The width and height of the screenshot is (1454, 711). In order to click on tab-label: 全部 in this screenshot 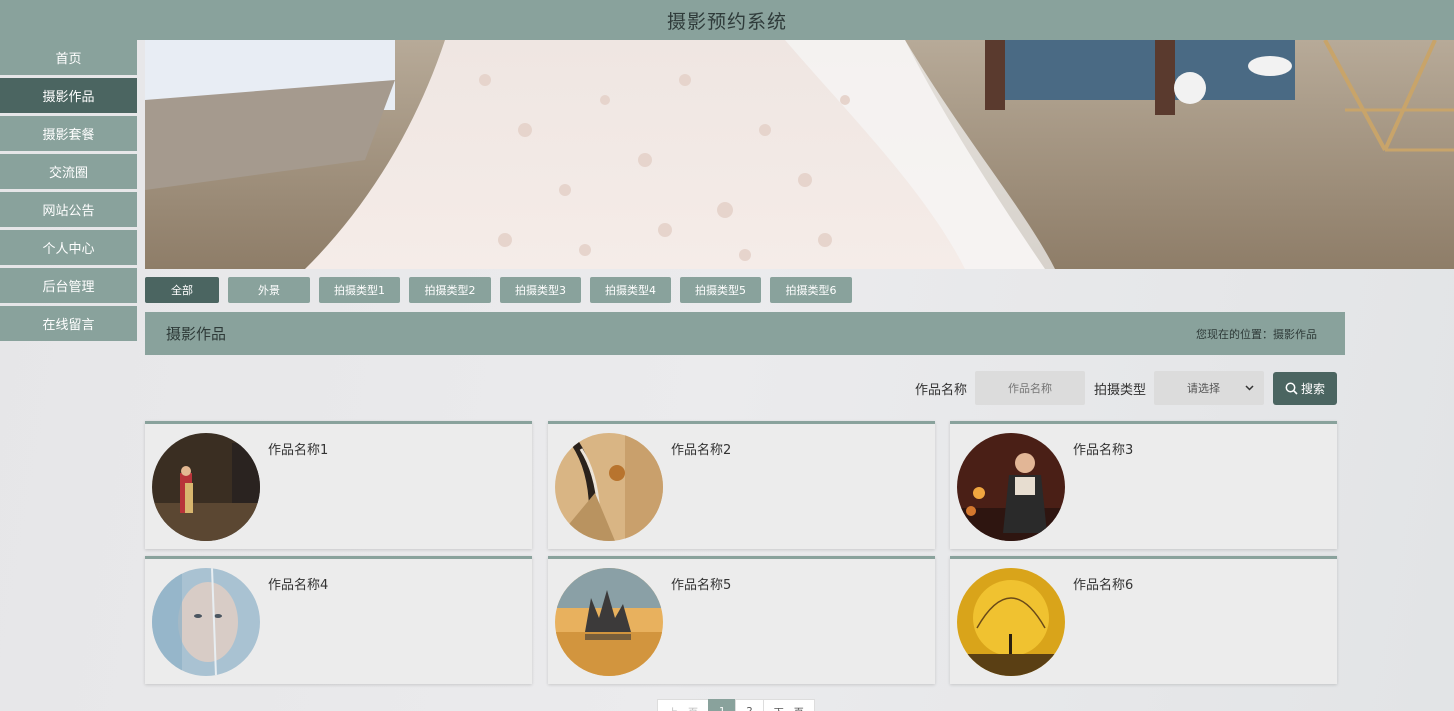, I will do `click(182, 290)`.